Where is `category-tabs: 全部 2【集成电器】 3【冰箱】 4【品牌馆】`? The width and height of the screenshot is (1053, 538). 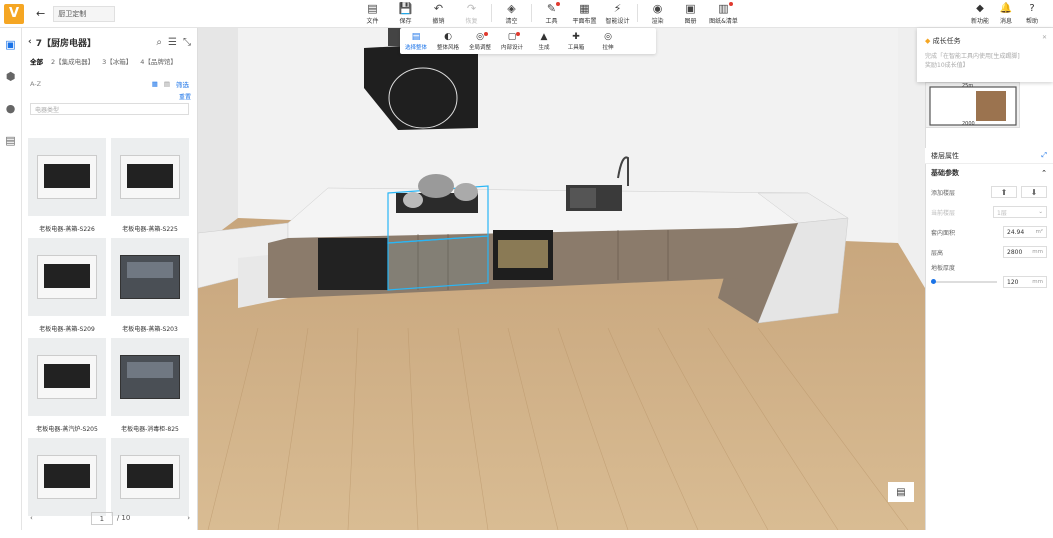
category-tabs: 全部 2【集成电器】 3【冰箱】 4【品牌馆】 is located at coordinates (109, 61).